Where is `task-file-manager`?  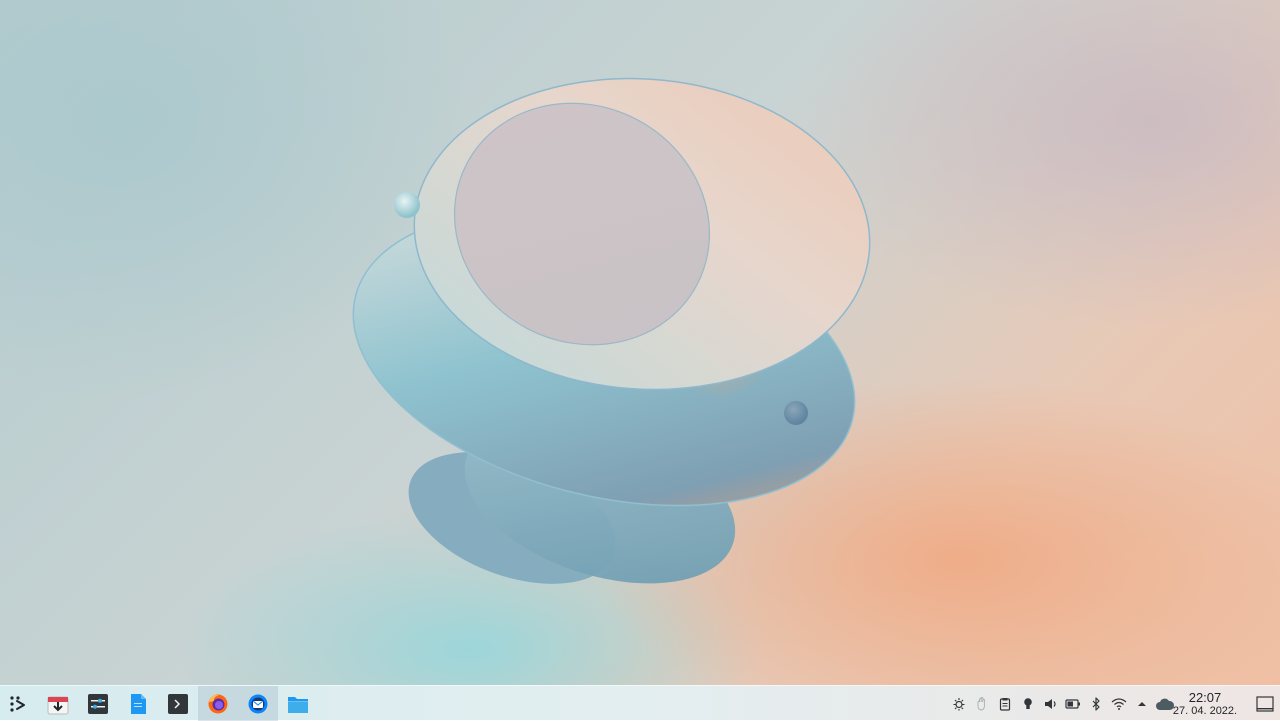 task-file-manager is located at coordinates (298, 703).